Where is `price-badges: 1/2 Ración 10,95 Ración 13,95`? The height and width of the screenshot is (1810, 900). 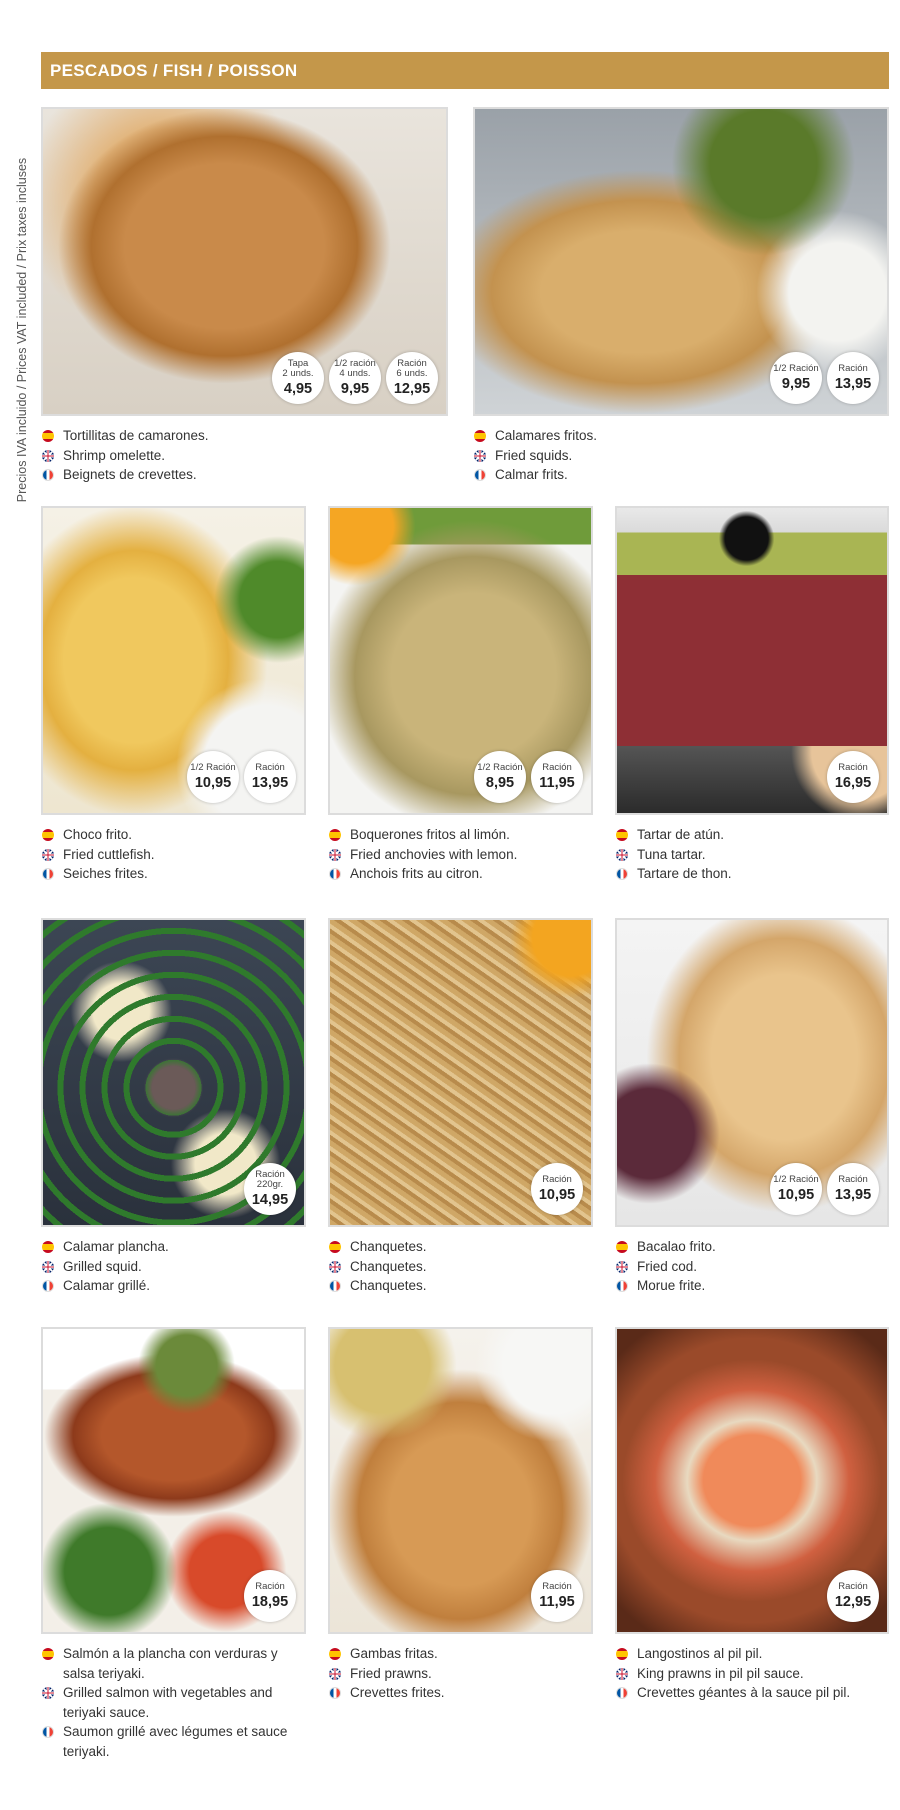
price-badges: 1/2 Ración 10,95 Ración 13,95 is located at coordinates (824, 1189).